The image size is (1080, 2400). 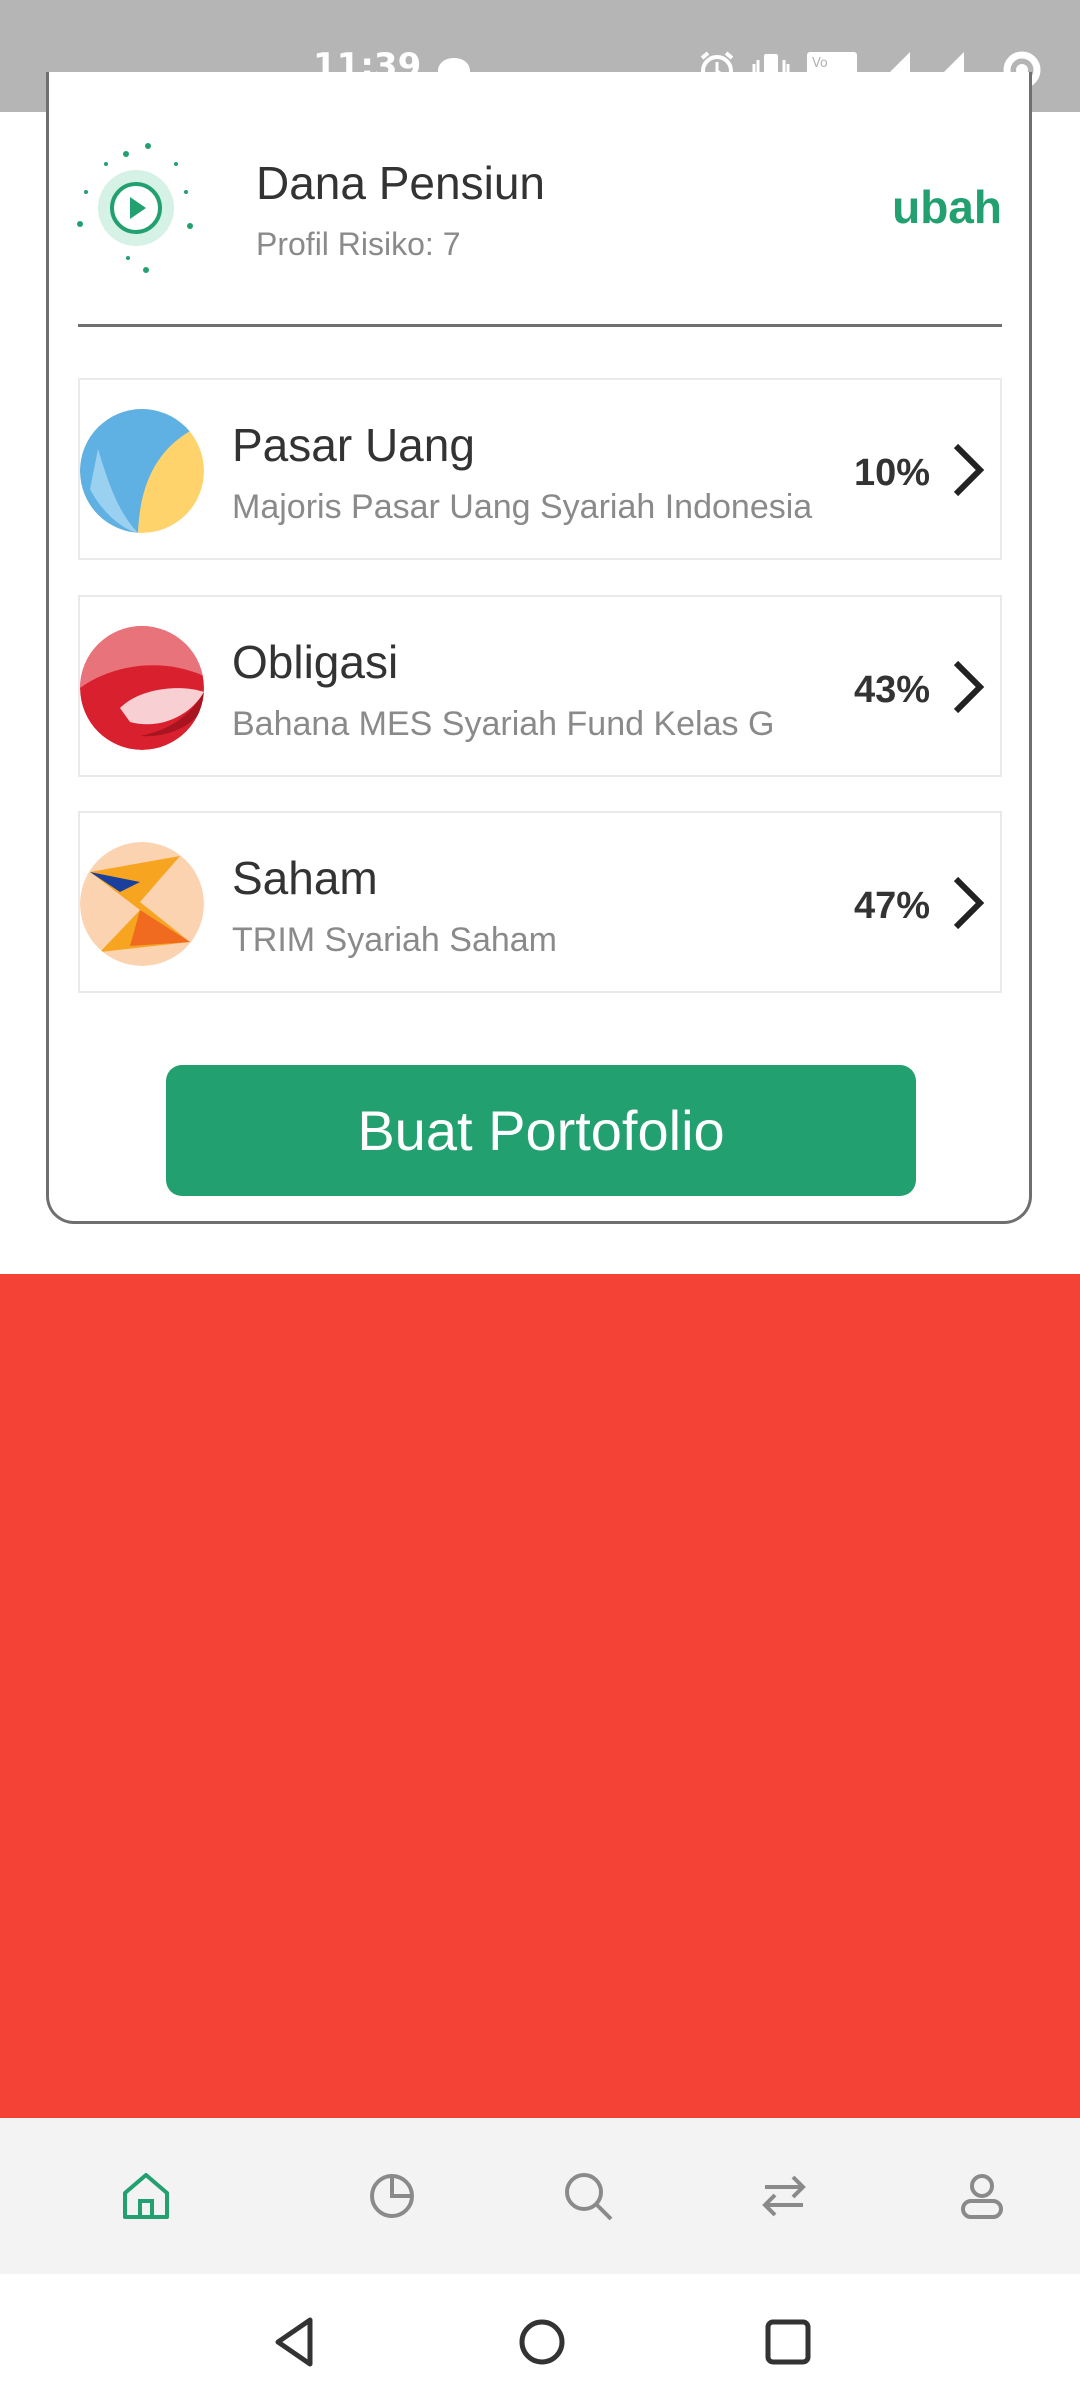 What do you see at coordinates (540, 902) in the screenshot?
I see `fund-item-saham: Saham TRIM Syariah Saham 47%` at bounding box center [540, 902].